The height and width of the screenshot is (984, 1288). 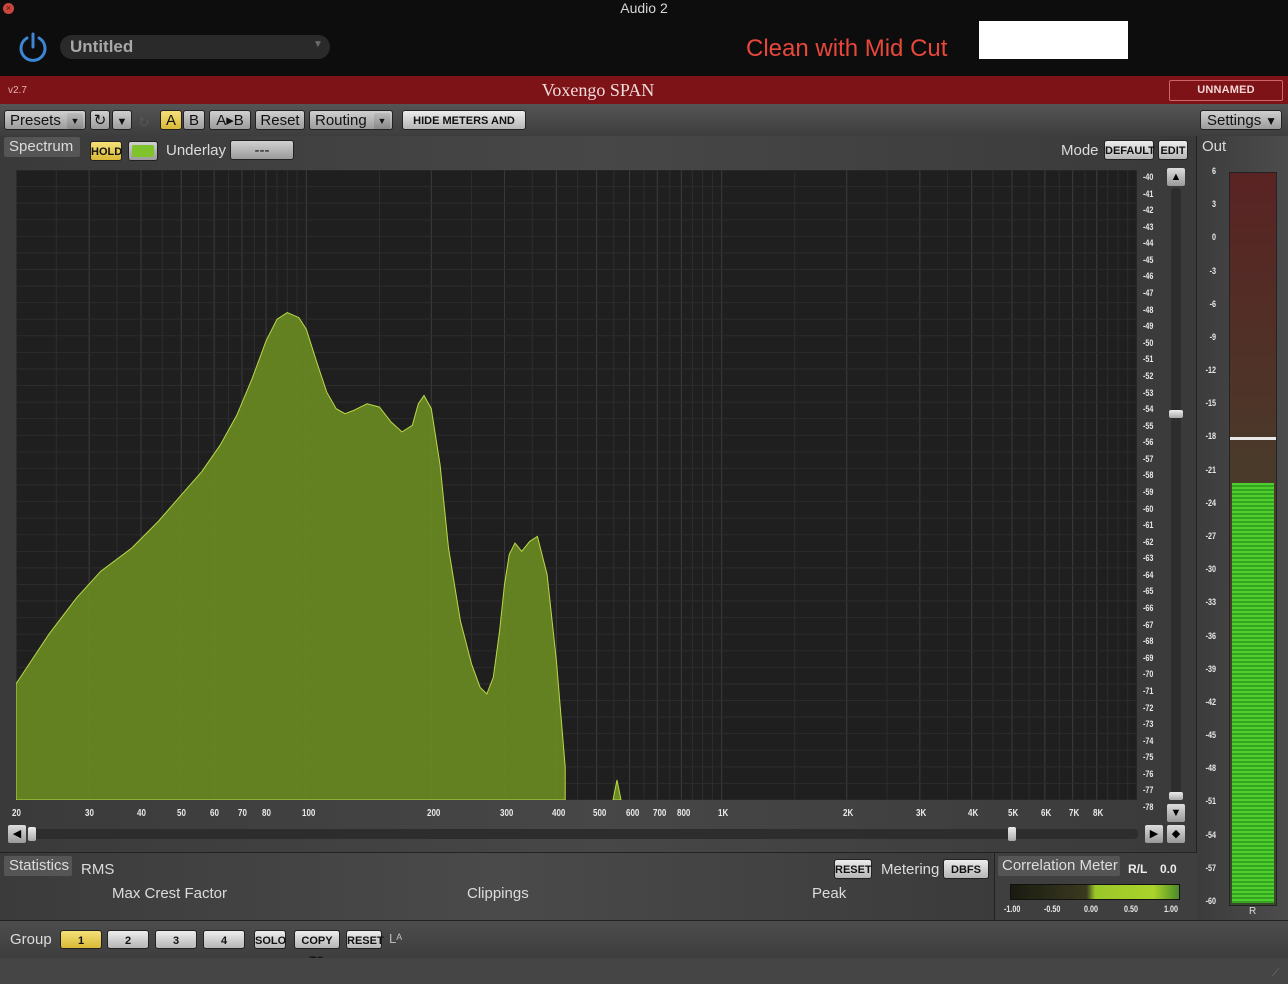 What do you see at coordinates (171, 120) in the screenshot?
I see `preset-a-button: A` at bounding box center [171, 120].